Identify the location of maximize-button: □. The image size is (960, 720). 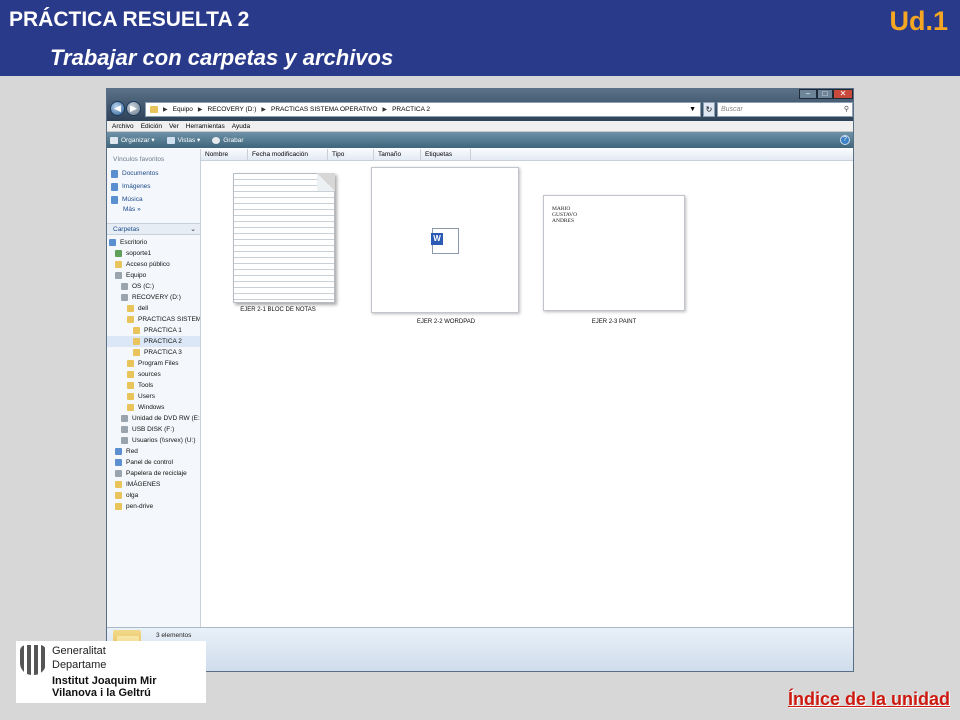
(825, 94).